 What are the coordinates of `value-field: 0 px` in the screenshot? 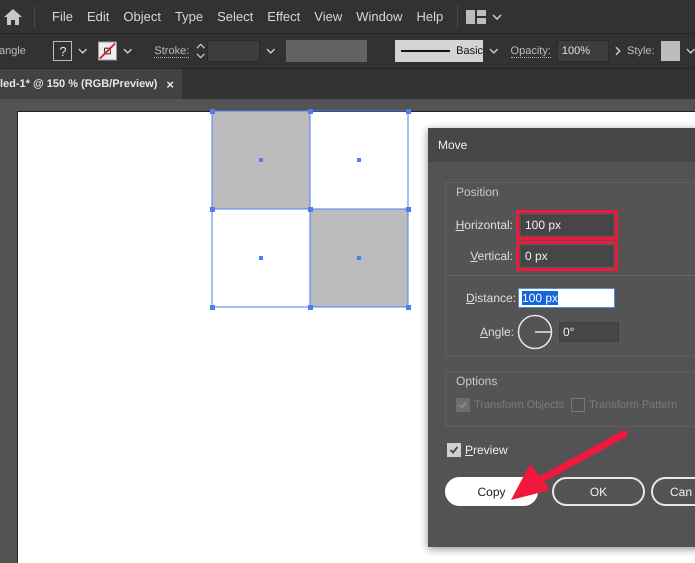 It's located at (567, 256).